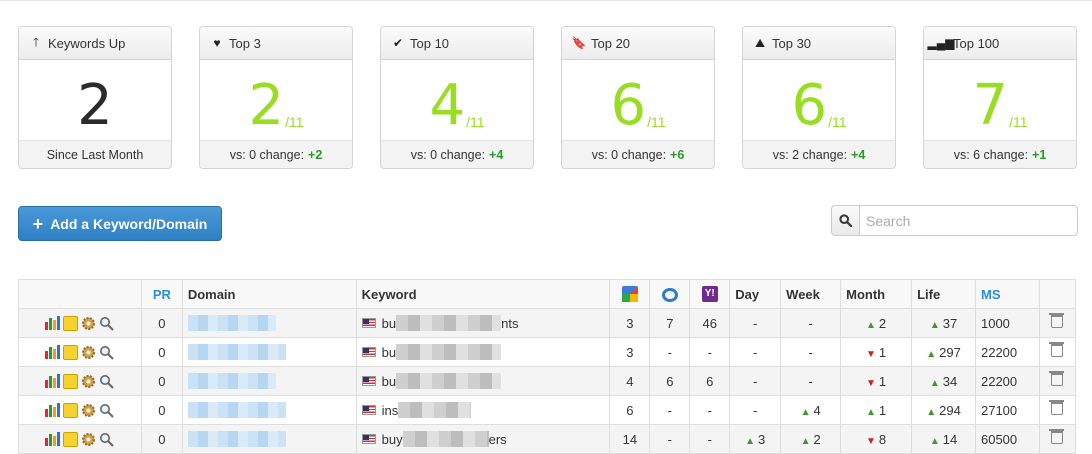  Describe the element at coordinates (483, 410) in the screenshot. I see `keyword-cell: ins` at that location.